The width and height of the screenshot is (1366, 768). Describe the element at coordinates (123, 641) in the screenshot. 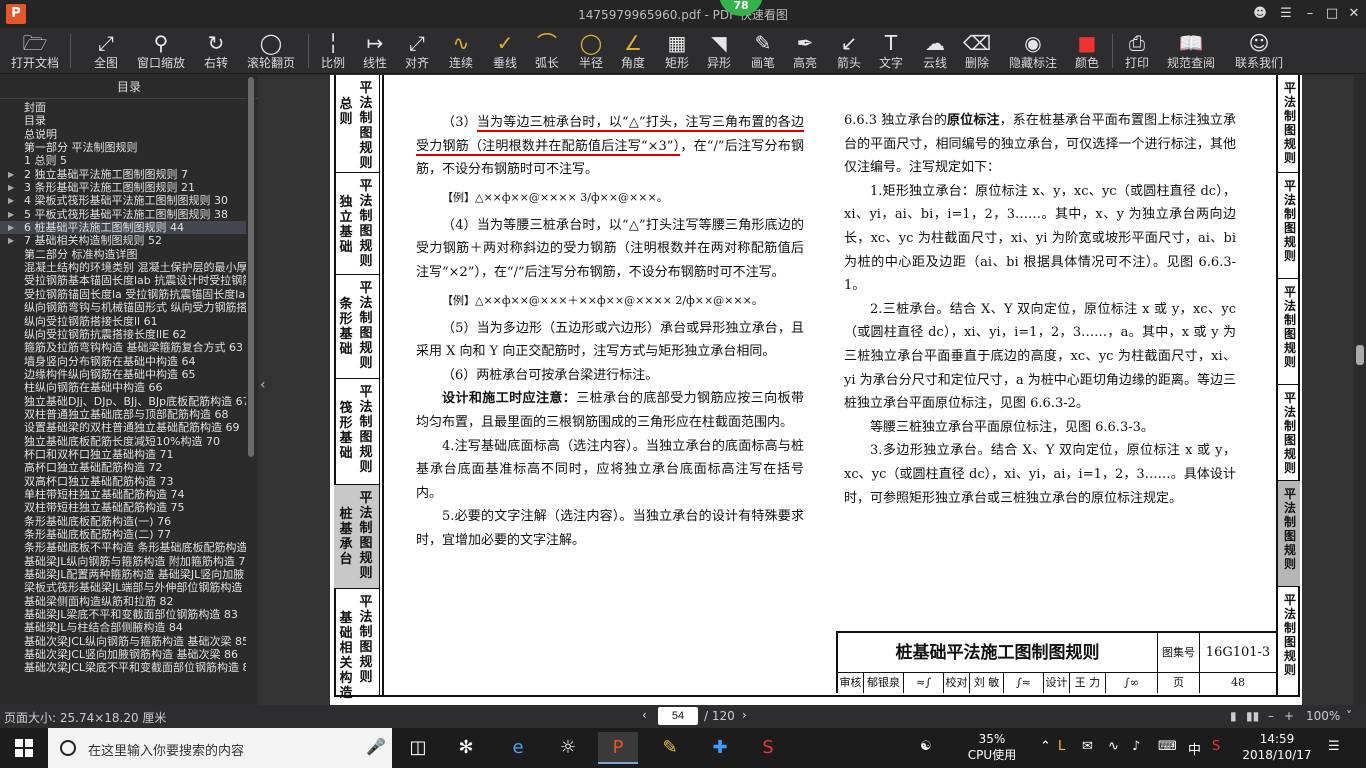

I see `toc-item: 基础次梁JCL纵向钢筋与箍筋构造 基础次梁 85` at that location.